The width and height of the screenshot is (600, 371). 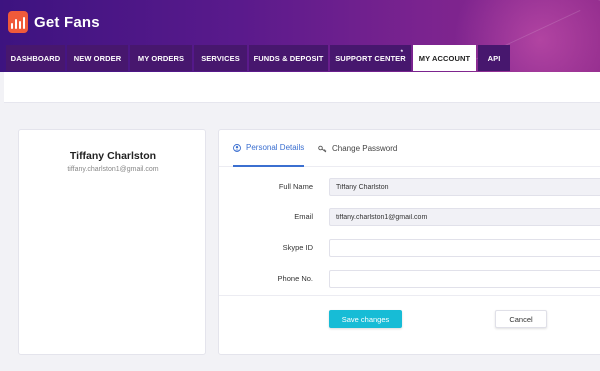 What do you see at coordinates (18, 22) in the screenshot?
I see `bar-chart-icon` at bounding box center [18, 22].